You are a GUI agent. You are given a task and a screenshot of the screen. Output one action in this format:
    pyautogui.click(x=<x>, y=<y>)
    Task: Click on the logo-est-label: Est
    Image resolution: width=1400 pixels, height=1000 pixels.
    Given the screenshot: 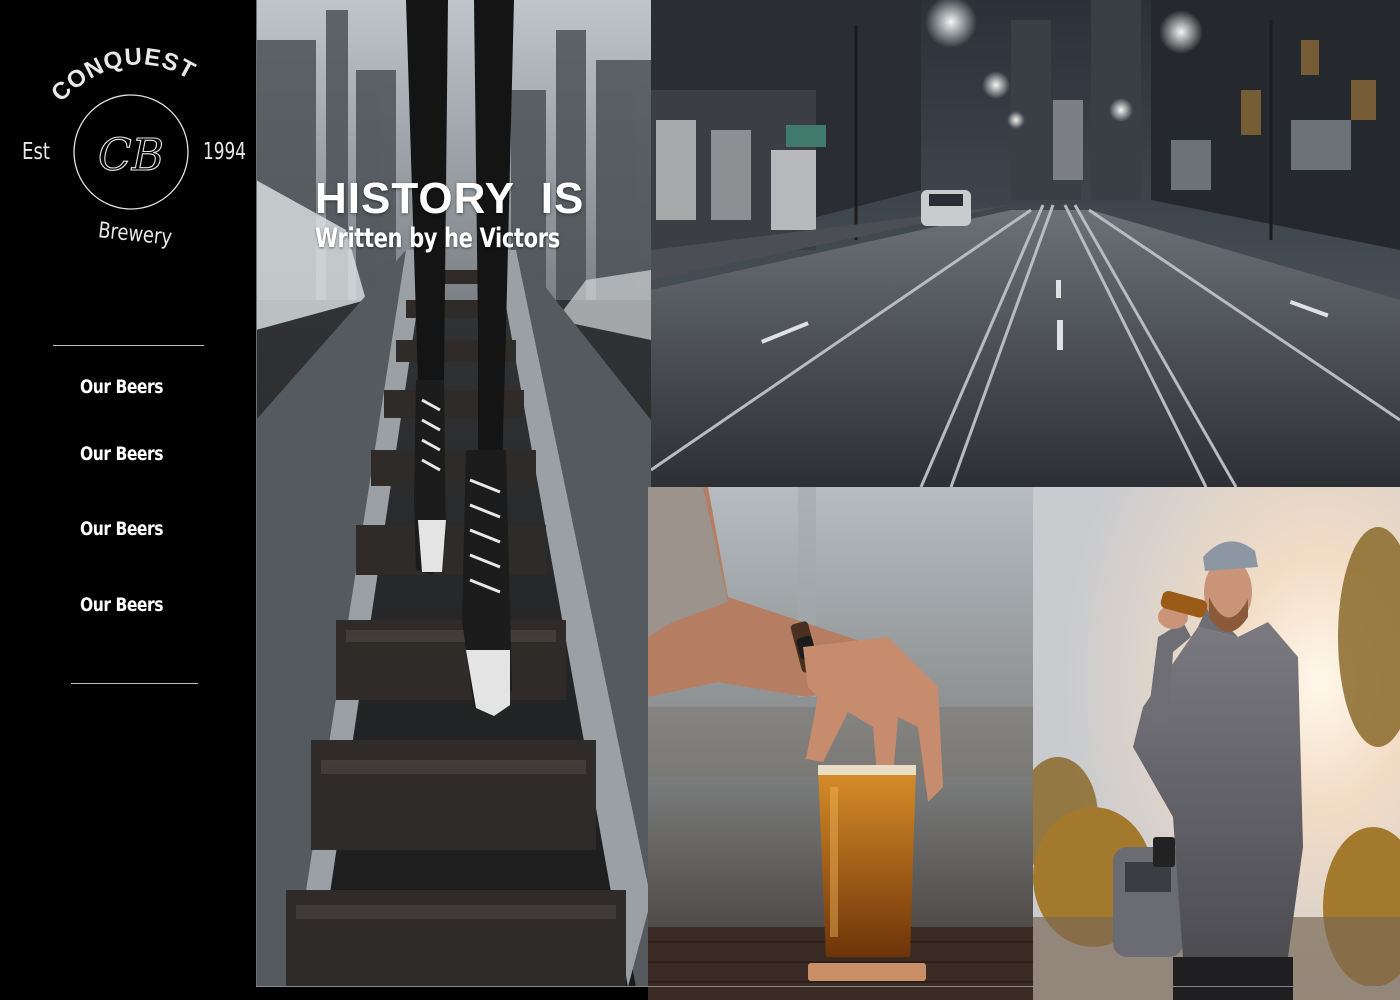 What is the action you would take?
    pyautogui.click(x=36, y=152)
    